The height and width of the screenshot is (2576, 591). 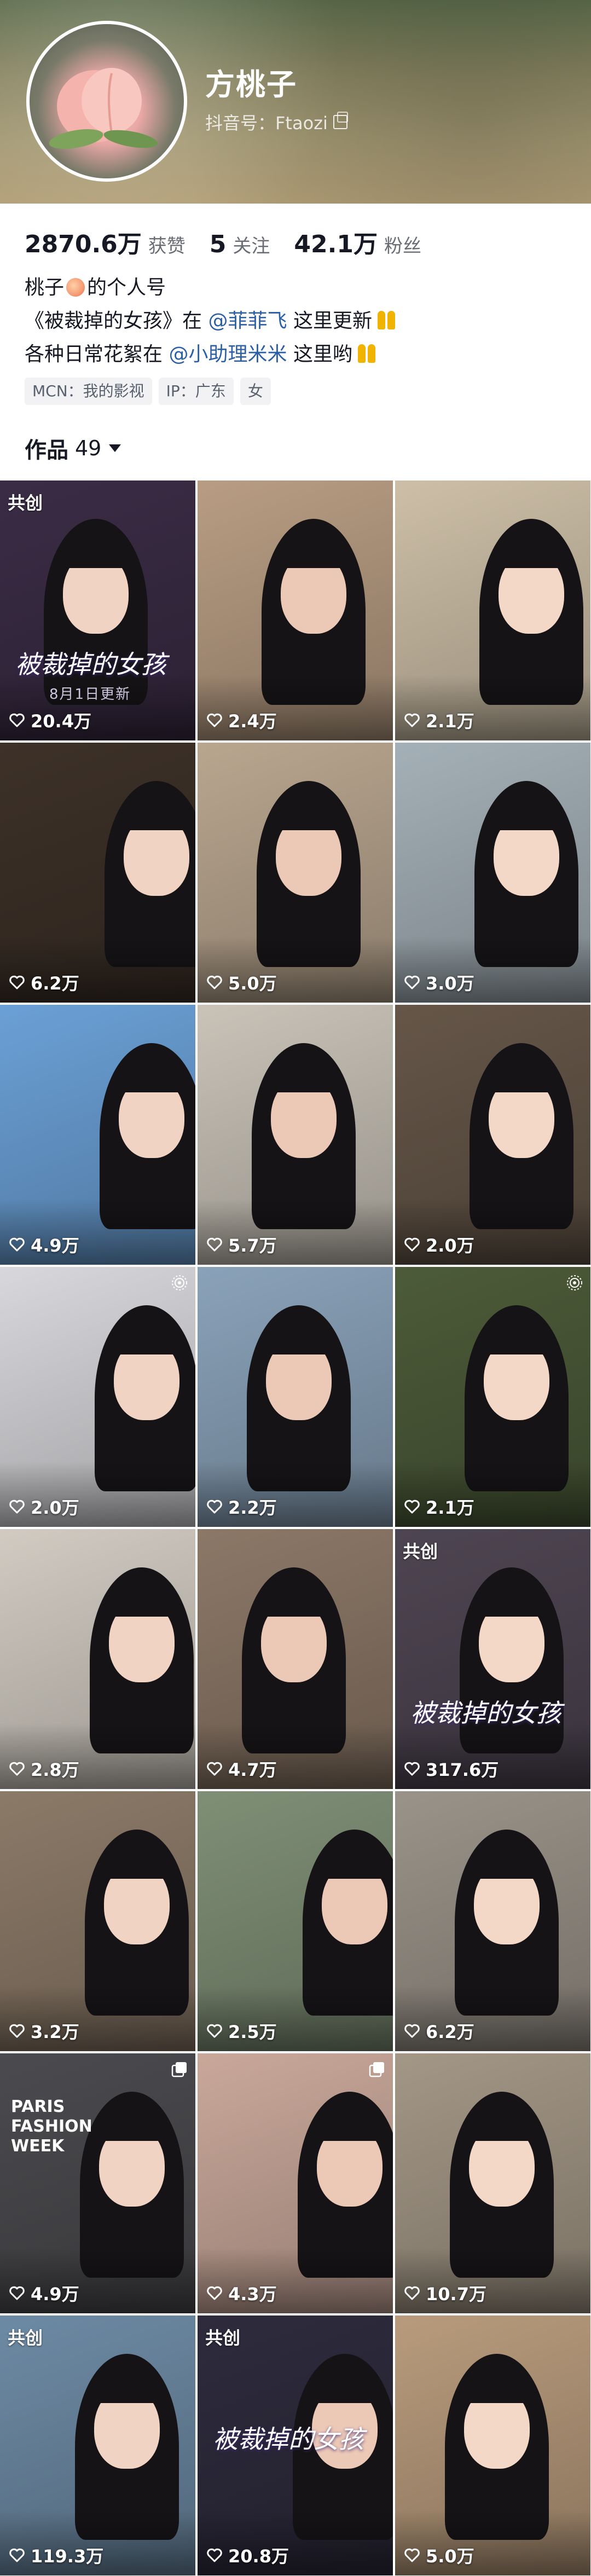 What do you see at coordinates (97, 2445) in the screenshot?
I see `video-tile: 共创 119.3万` at bounding box center [97, 2445].